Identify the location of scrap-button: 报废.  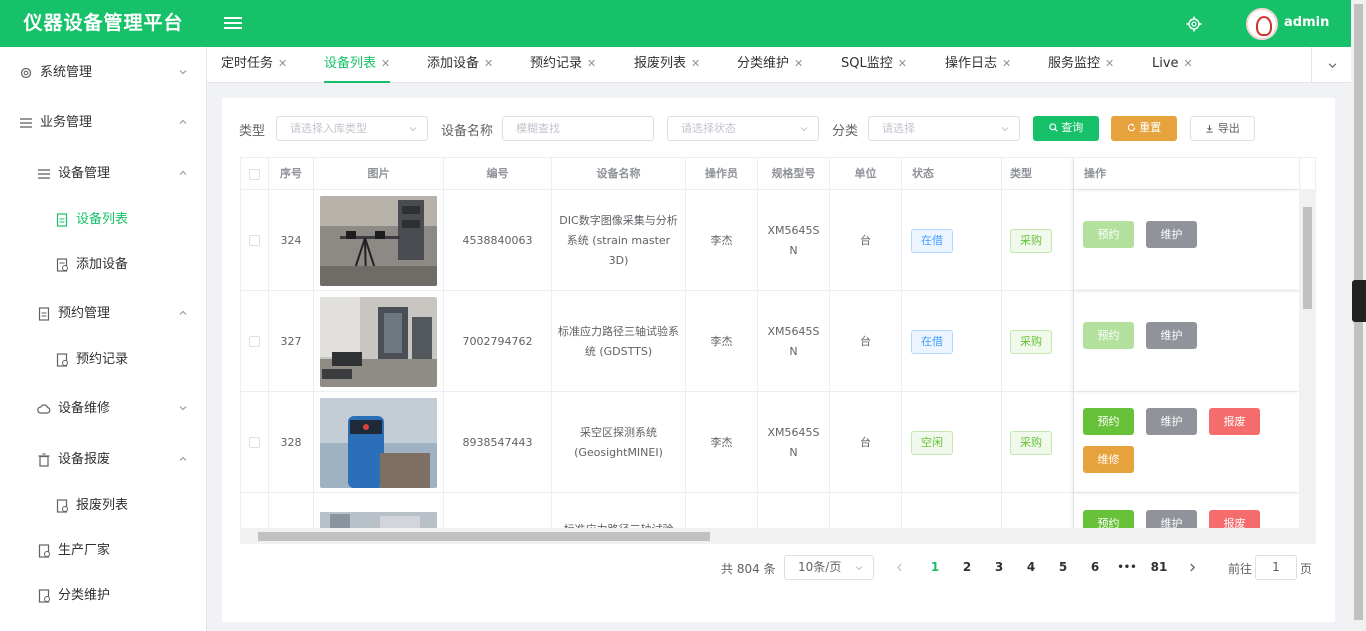
(1234, 421).